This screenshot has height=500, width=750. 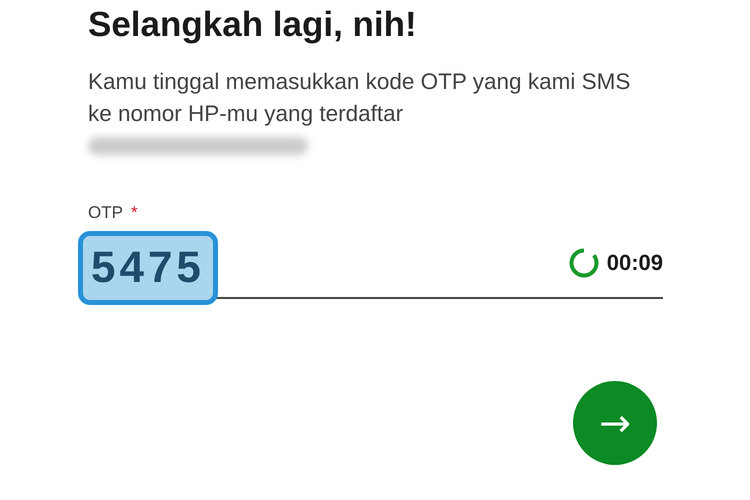 I want to click on required-mark: *, so click(x=134, y=213).